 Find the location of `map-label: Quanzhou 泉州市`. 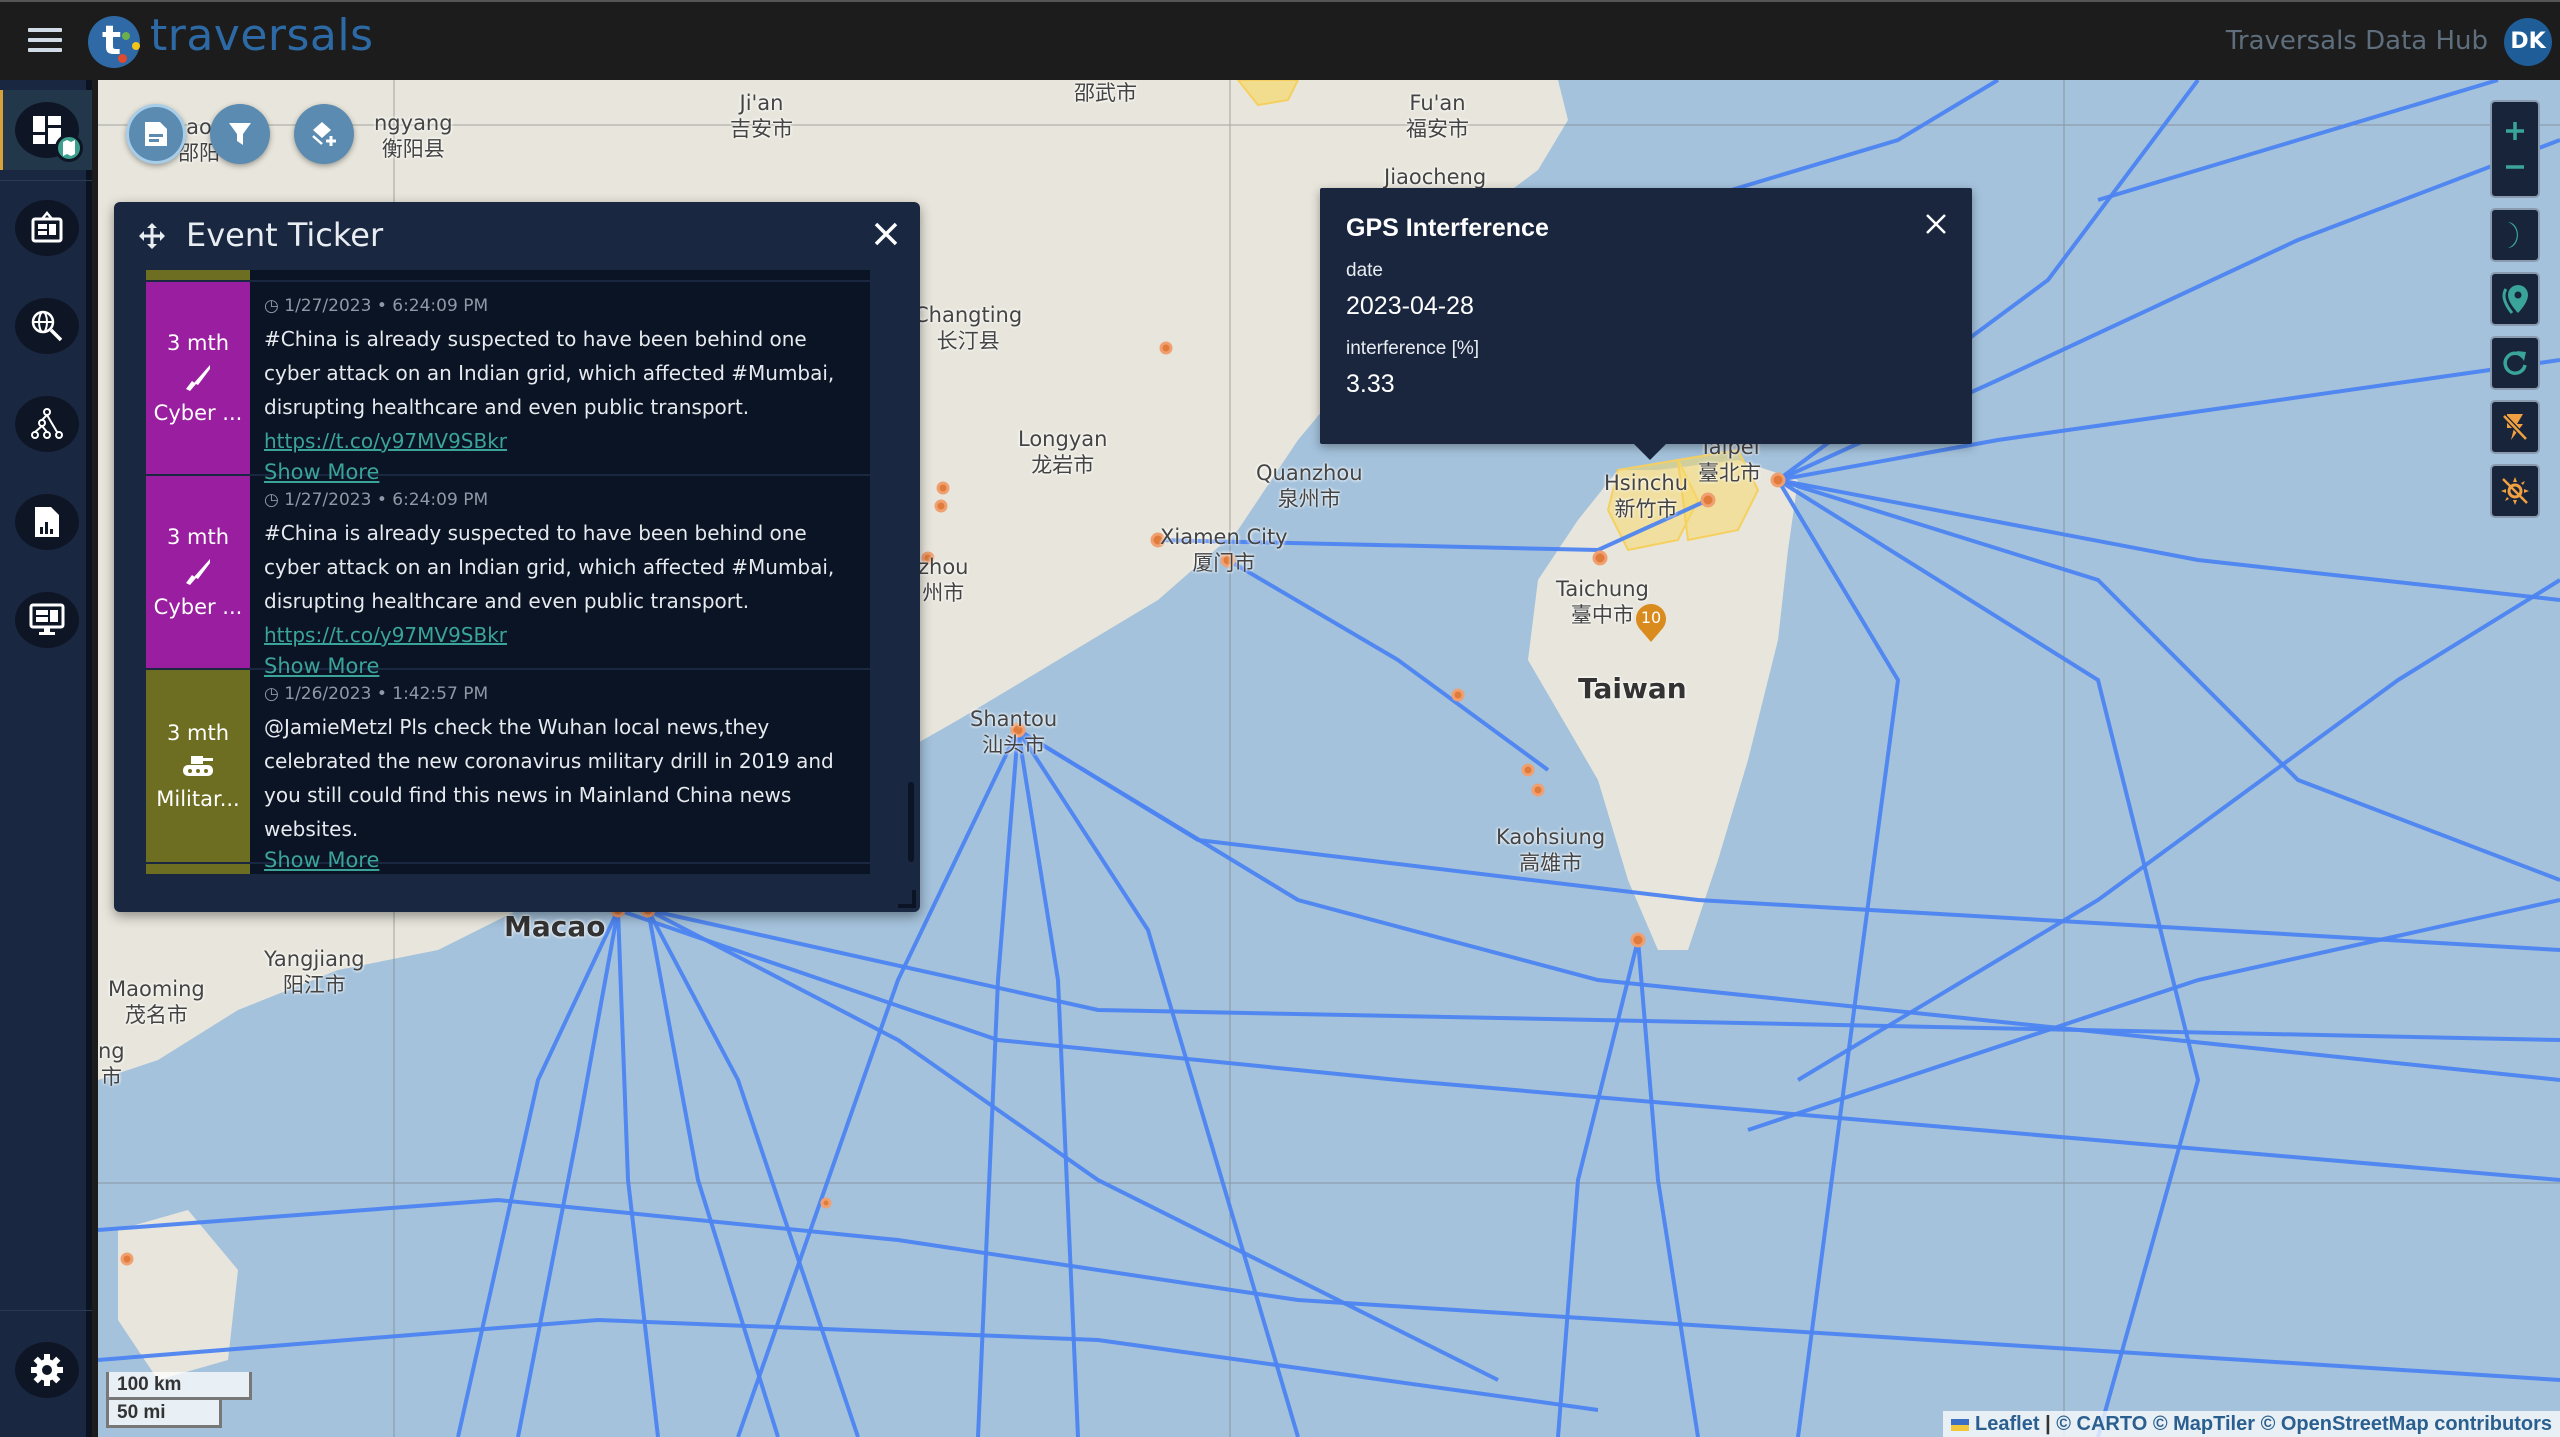

map-label: Quanzhou 泉州市 is located at coordinates (1309, 486).